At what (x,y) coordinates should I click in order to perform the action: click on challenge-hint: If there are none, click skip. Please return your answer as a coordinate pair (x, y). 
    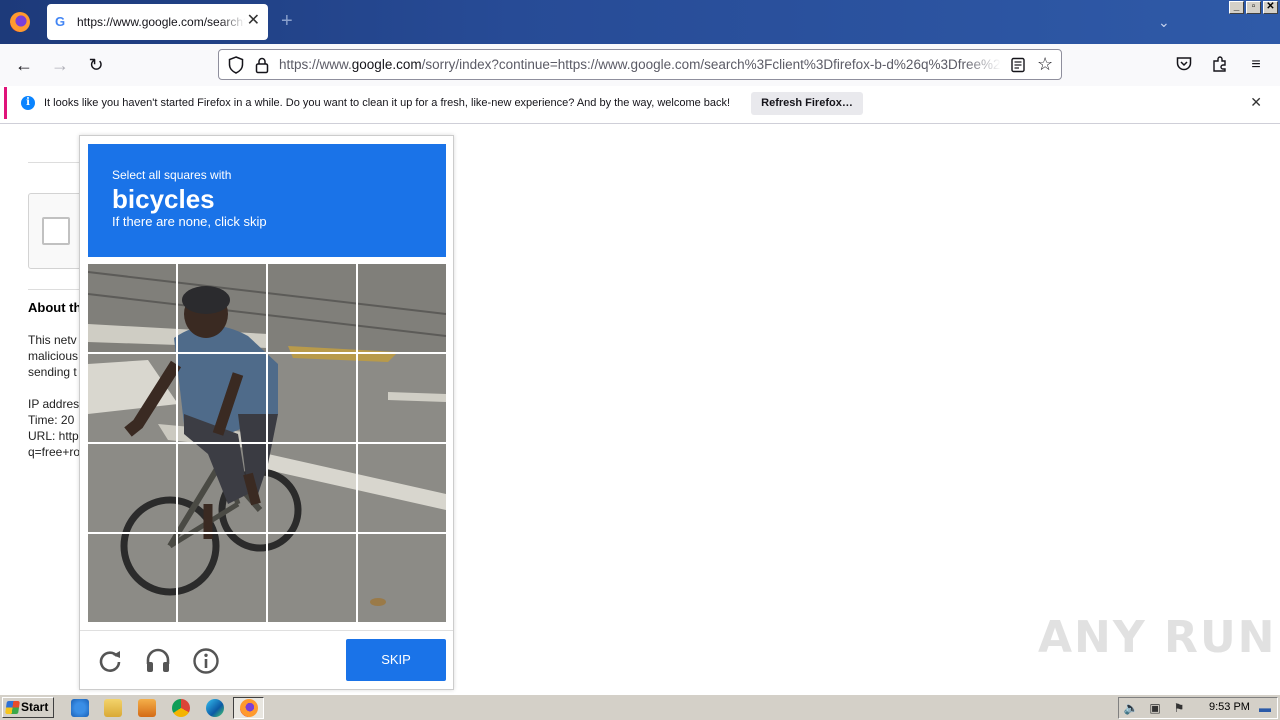
    Looking at the image, I should click on (189, 221).